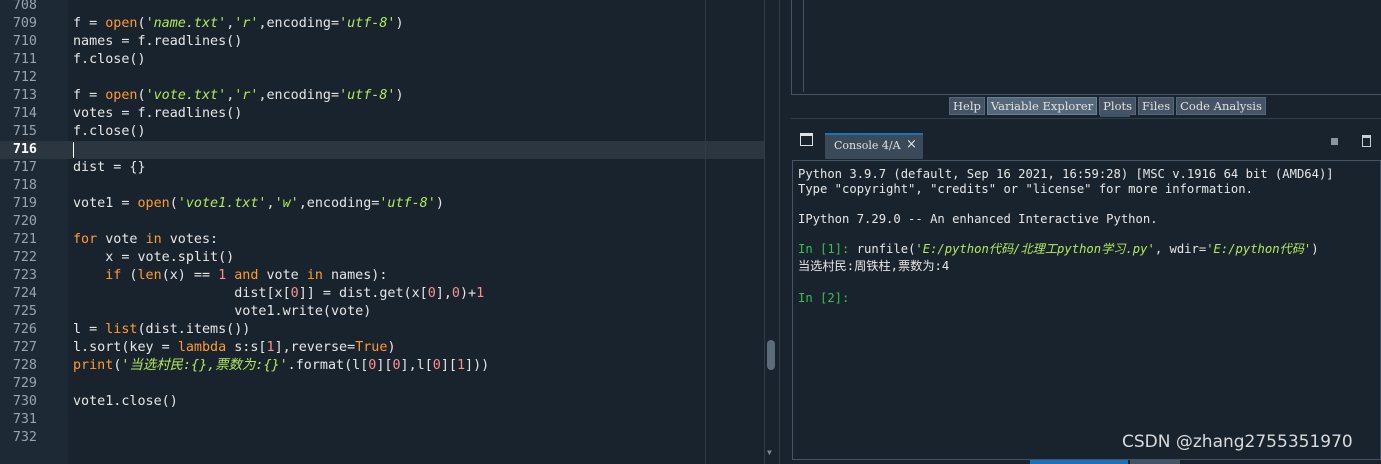  What do you see at coordinates (771, 232) in the screenshot?
I see `editor-scrollbar` at bounding box center [771, 232].